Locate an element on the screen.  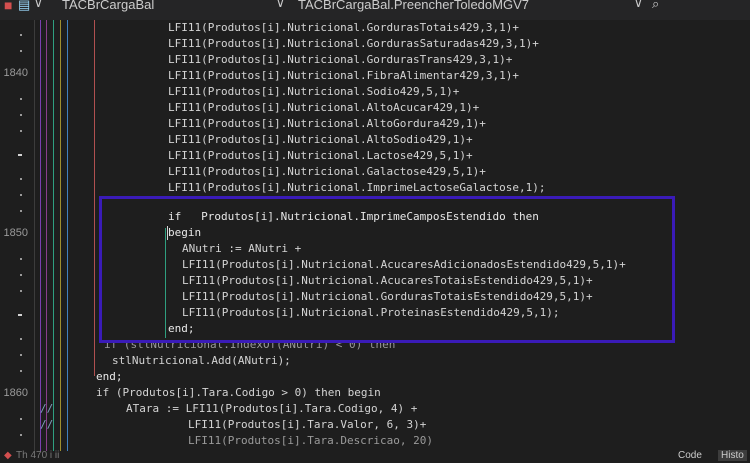
status-bar: ◆ Th 470 i ii Code Histo is located at coordinates (375, 456).